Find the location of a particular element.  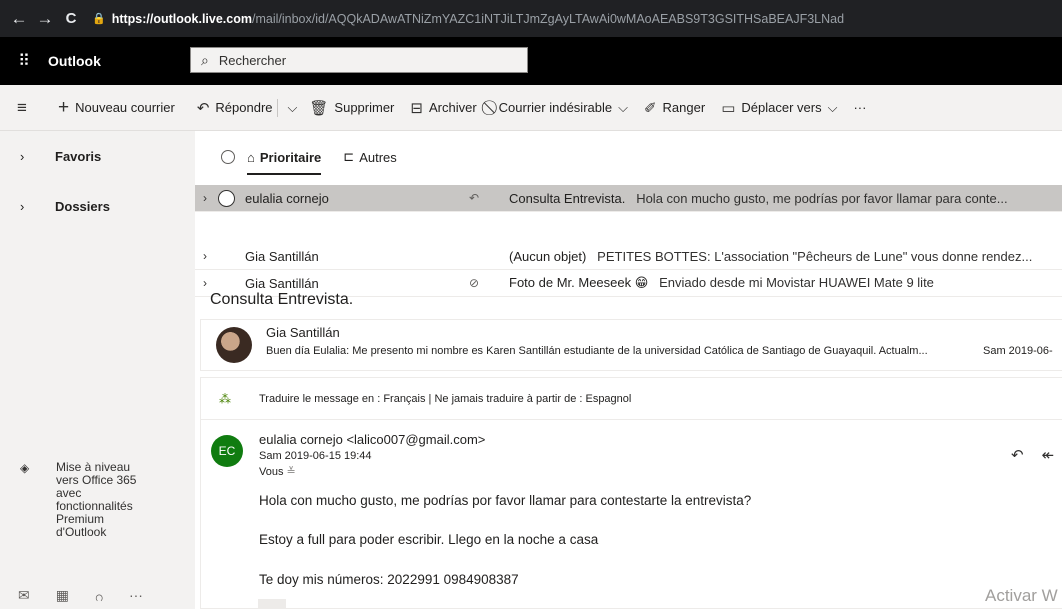

activation-watermark: Activar W is located at coordinates (1021, 595).